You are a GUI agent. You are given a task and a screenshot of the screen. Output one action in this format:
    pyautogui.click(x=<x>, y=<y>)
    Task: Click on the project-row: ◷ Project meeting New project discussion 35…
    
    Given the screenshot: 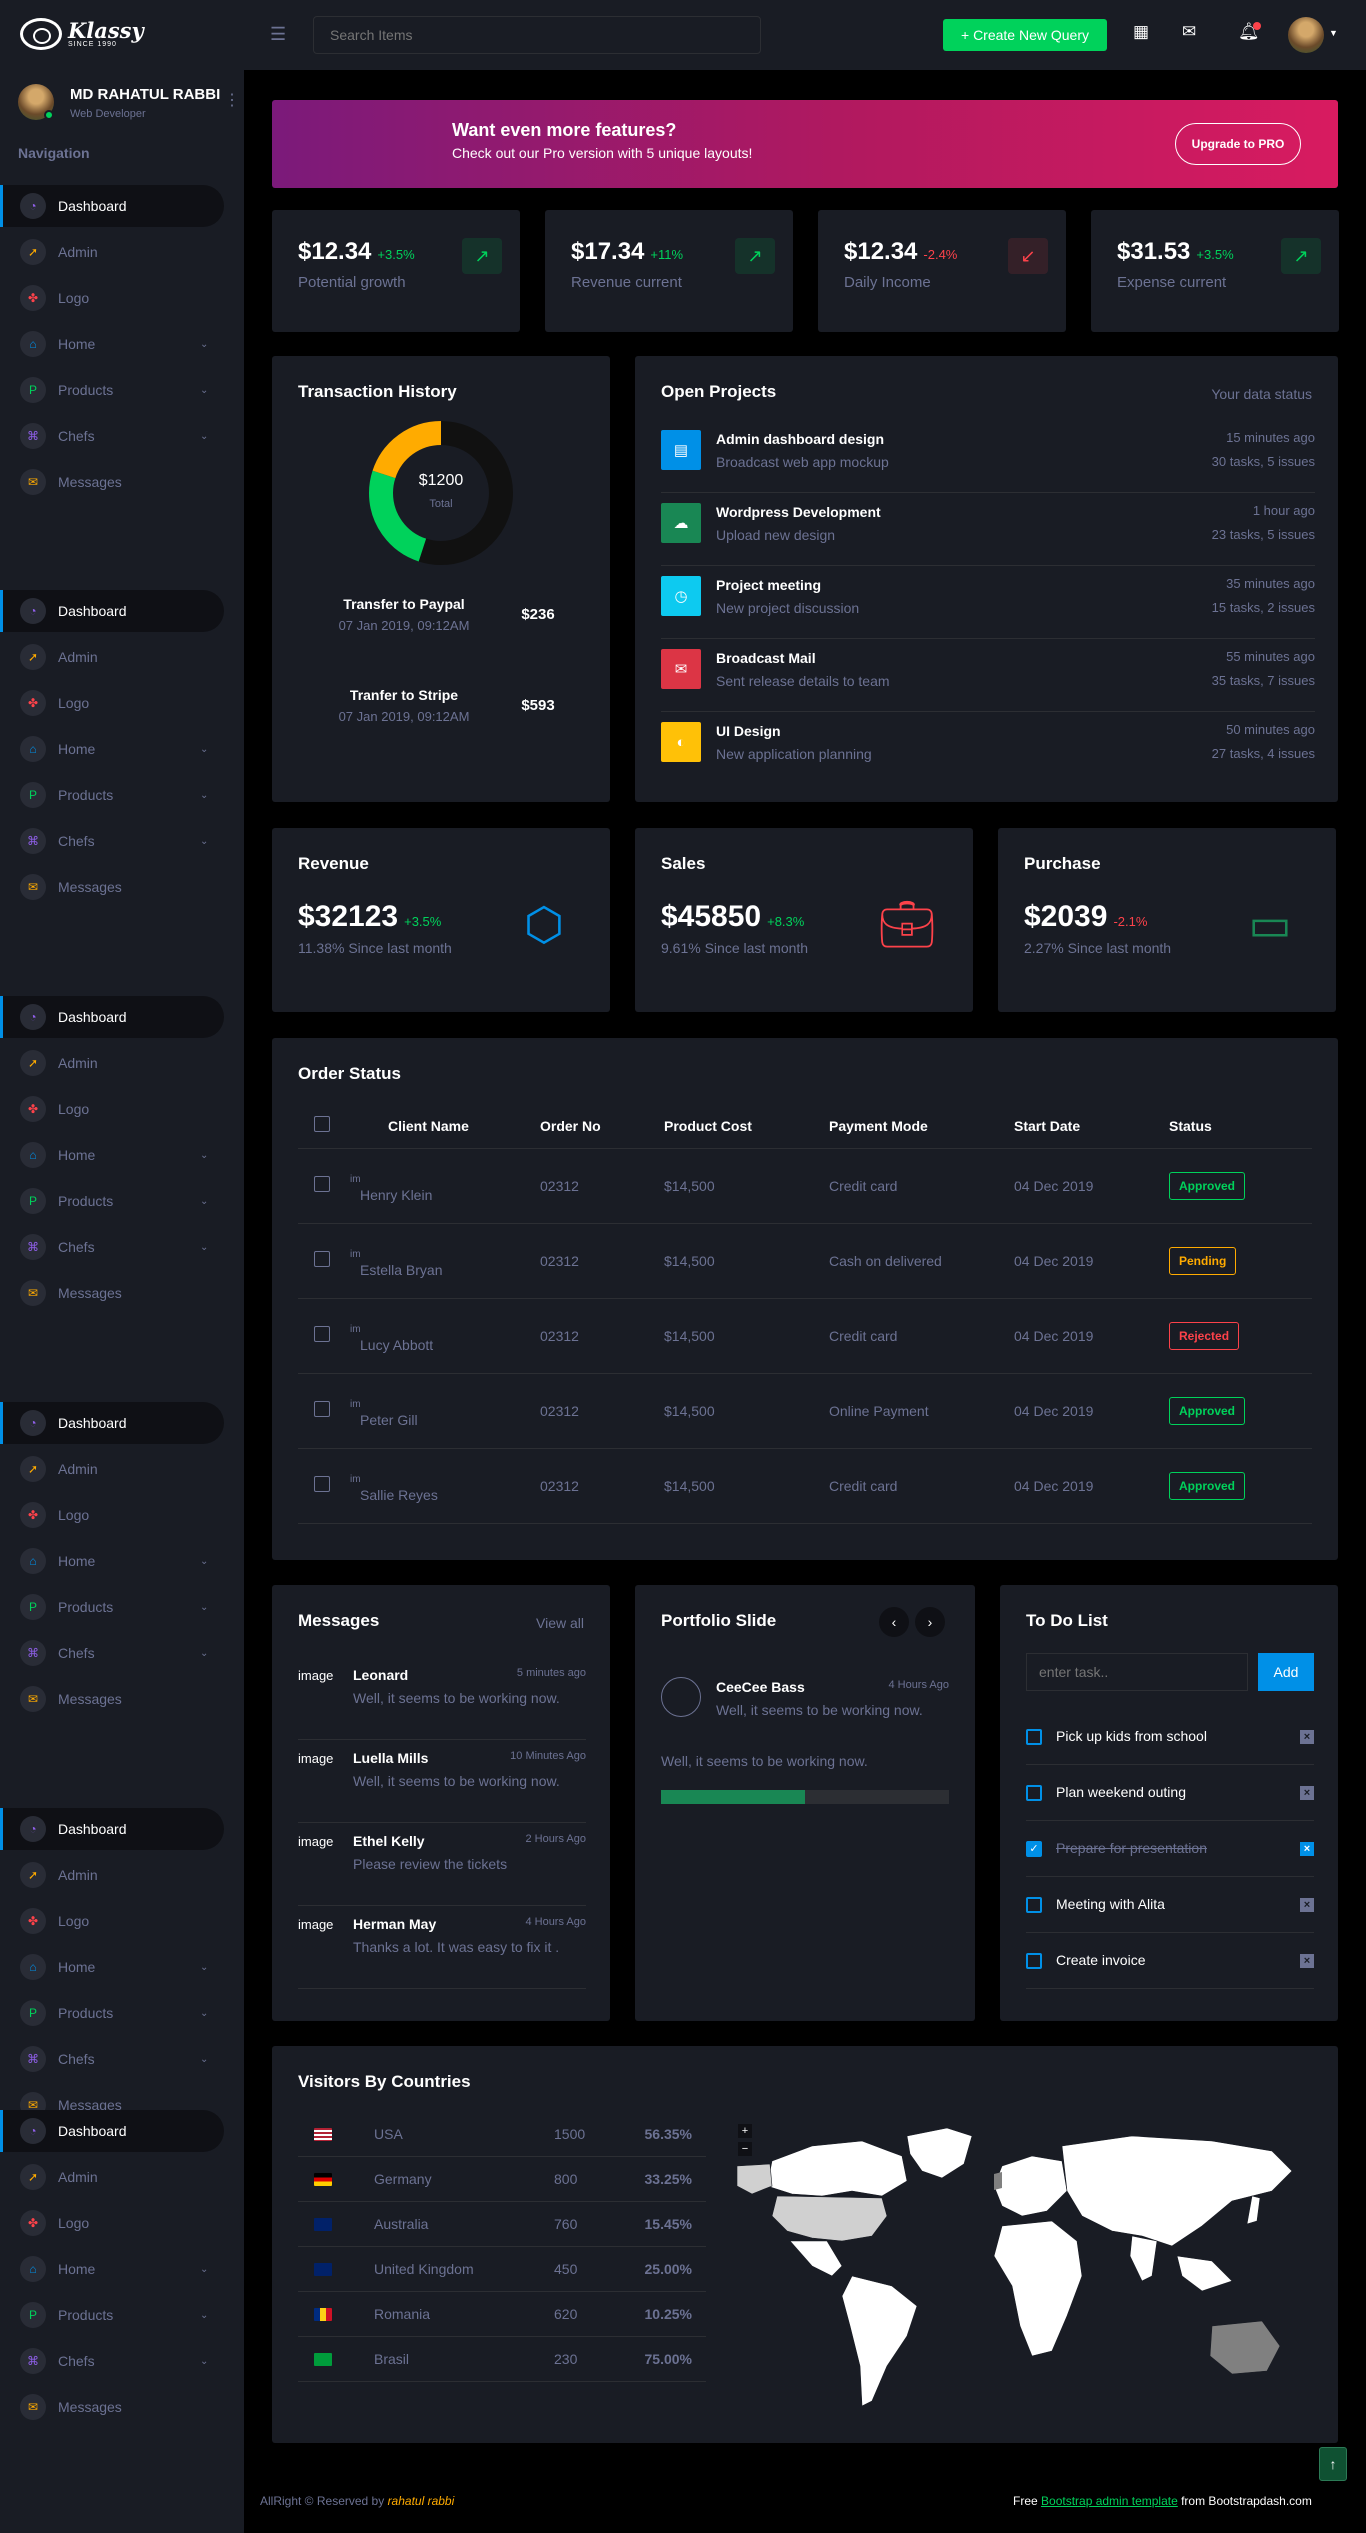 What is the action you would take?
    pyautogui.click(x=988, y=602)
    